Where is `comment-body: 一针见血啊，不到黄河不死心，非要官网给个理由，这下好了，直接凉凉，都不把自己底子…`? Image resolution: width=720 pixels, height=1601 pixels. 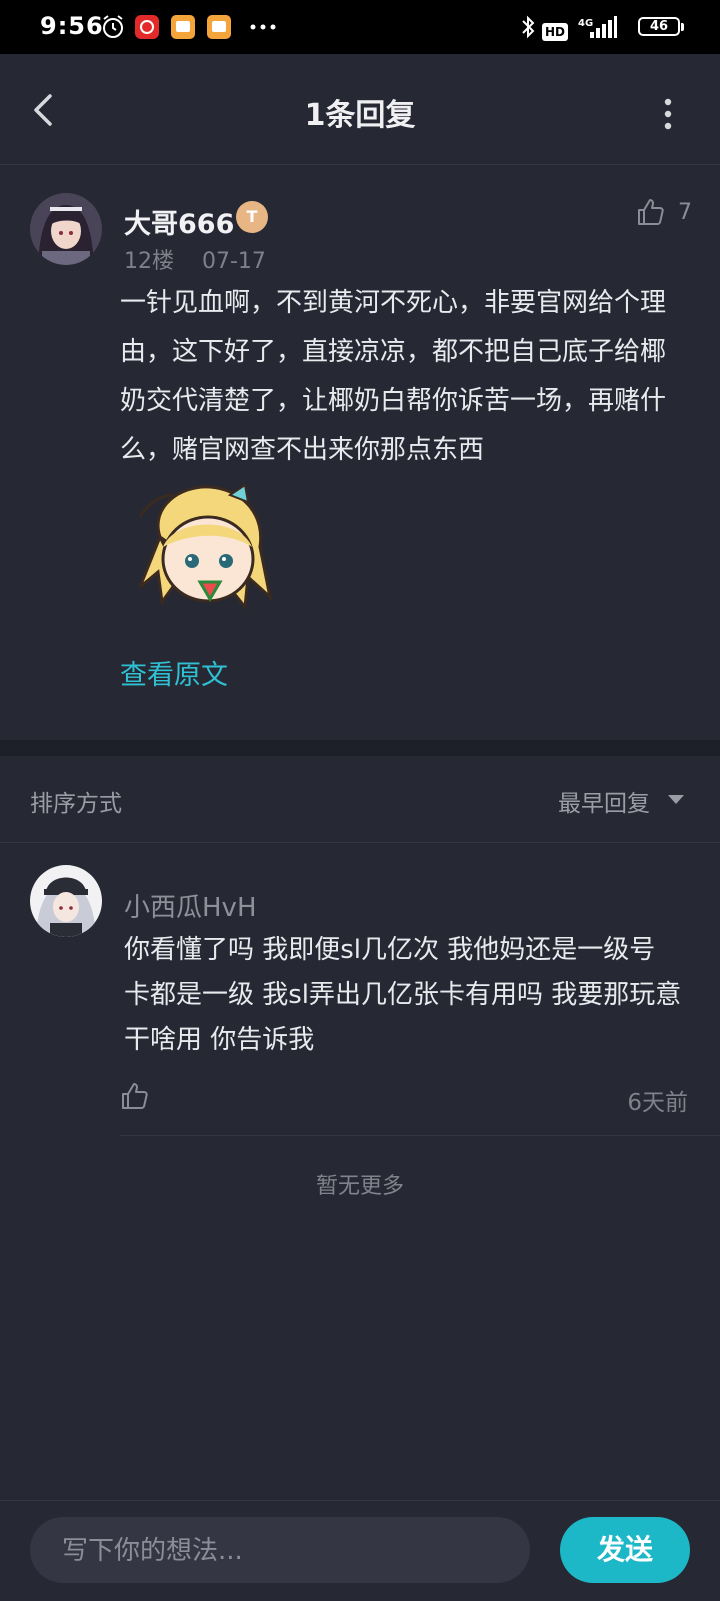 comment-body: 一针见血啊，不到黄河不死心，非要官网给个理由，这下好了，直接凉凉，都不把自己底子… is located at coordinates (393, 376).